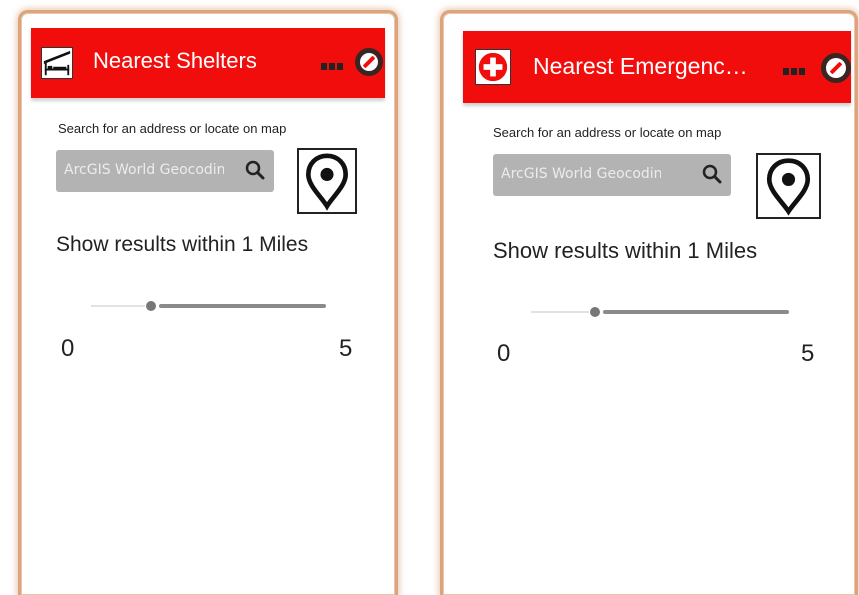 The width and height of the screenshot is (859, 595). What do you see at coordinates (175, 60) in the screenshot?
I see `panel-title: Nearest Shelters` at bounding box center [175, 60].